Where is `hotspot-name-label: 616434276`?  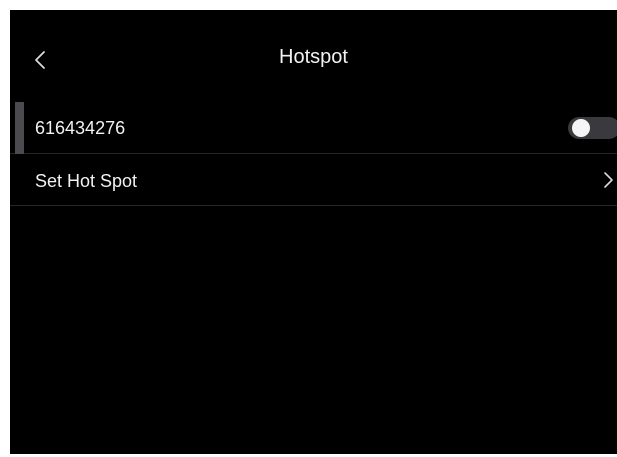
hotspot-name-label: 616434276 is located at coordinates (80, 128).